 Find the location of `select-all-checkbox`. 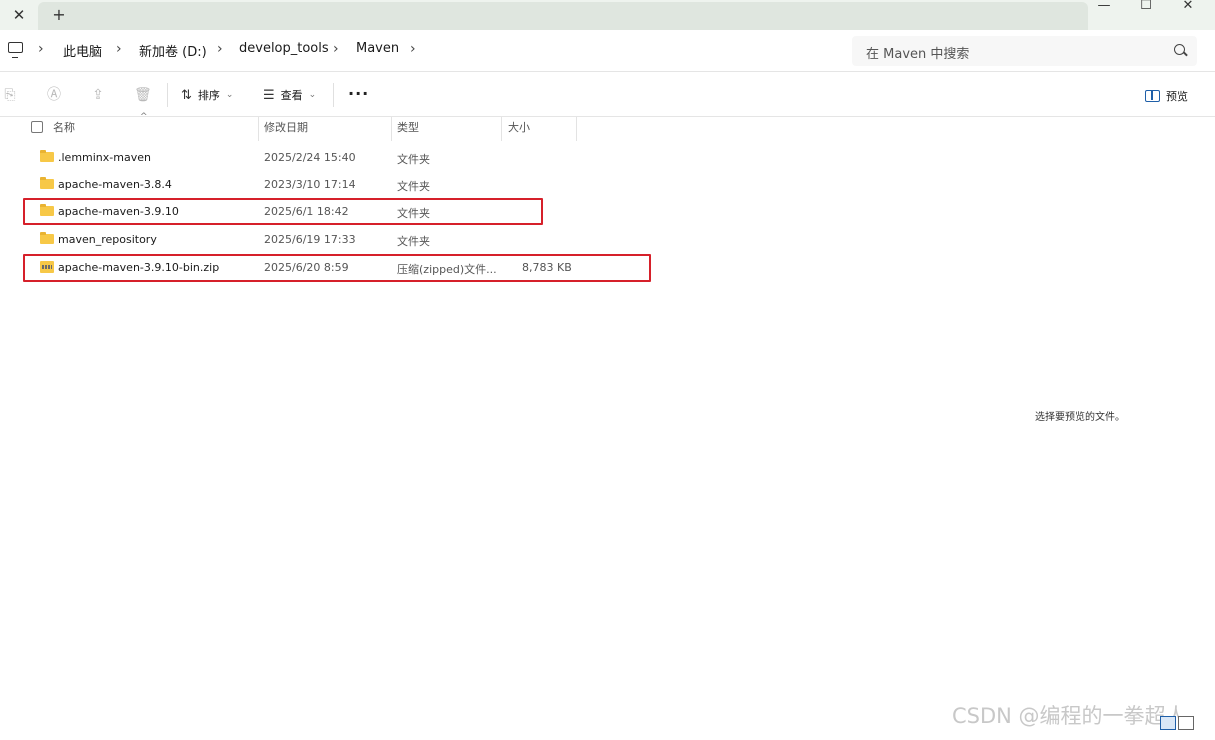

select-all-checkbox is located at coordinates (37, 127).